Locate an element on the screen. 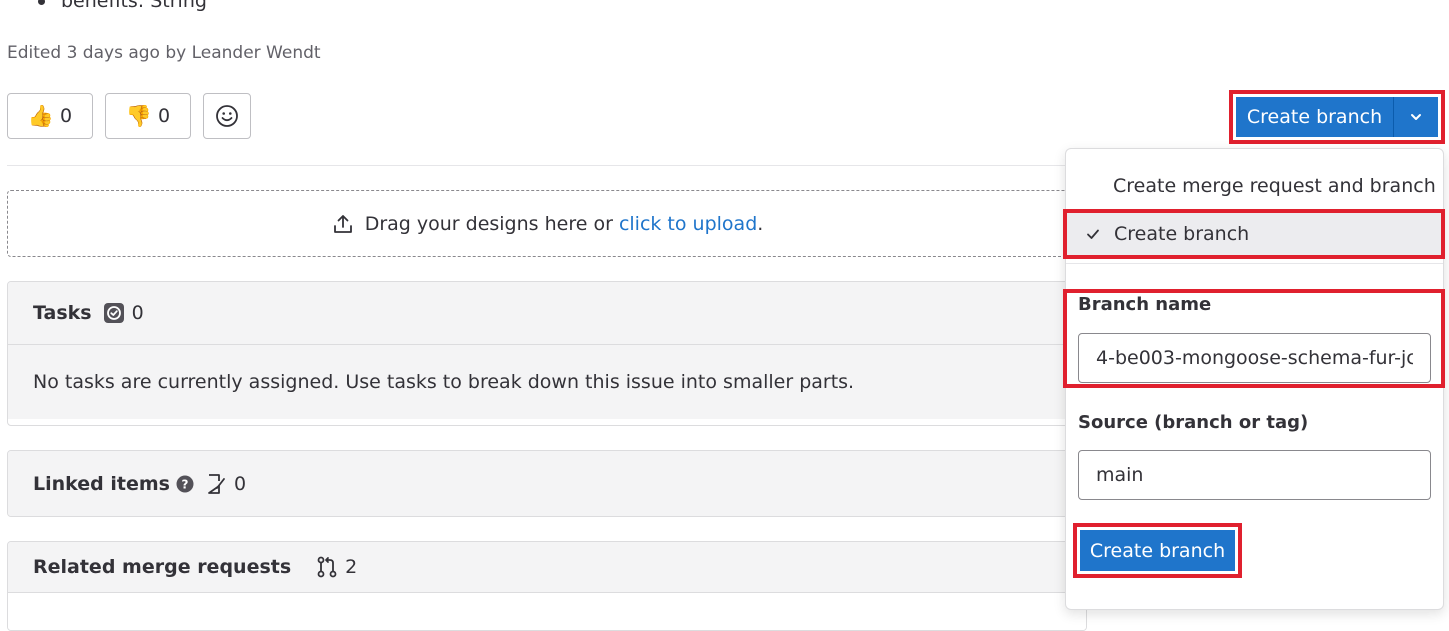 This screenshot has height=631, width=1449. create-branch-toggle is located at coordinates (1416, 117).